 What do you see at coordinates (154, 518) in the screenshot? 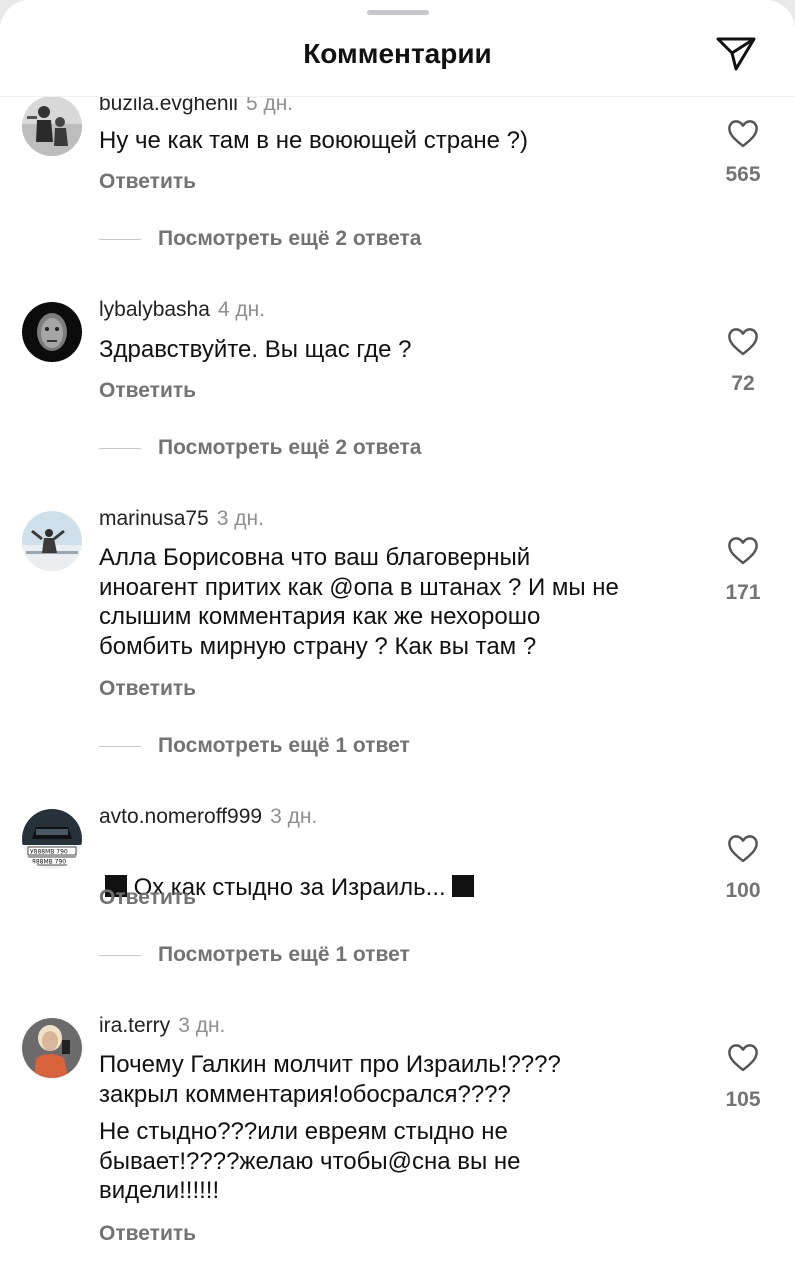
I see `username: marinusa75` at bounding box center [154, 518].